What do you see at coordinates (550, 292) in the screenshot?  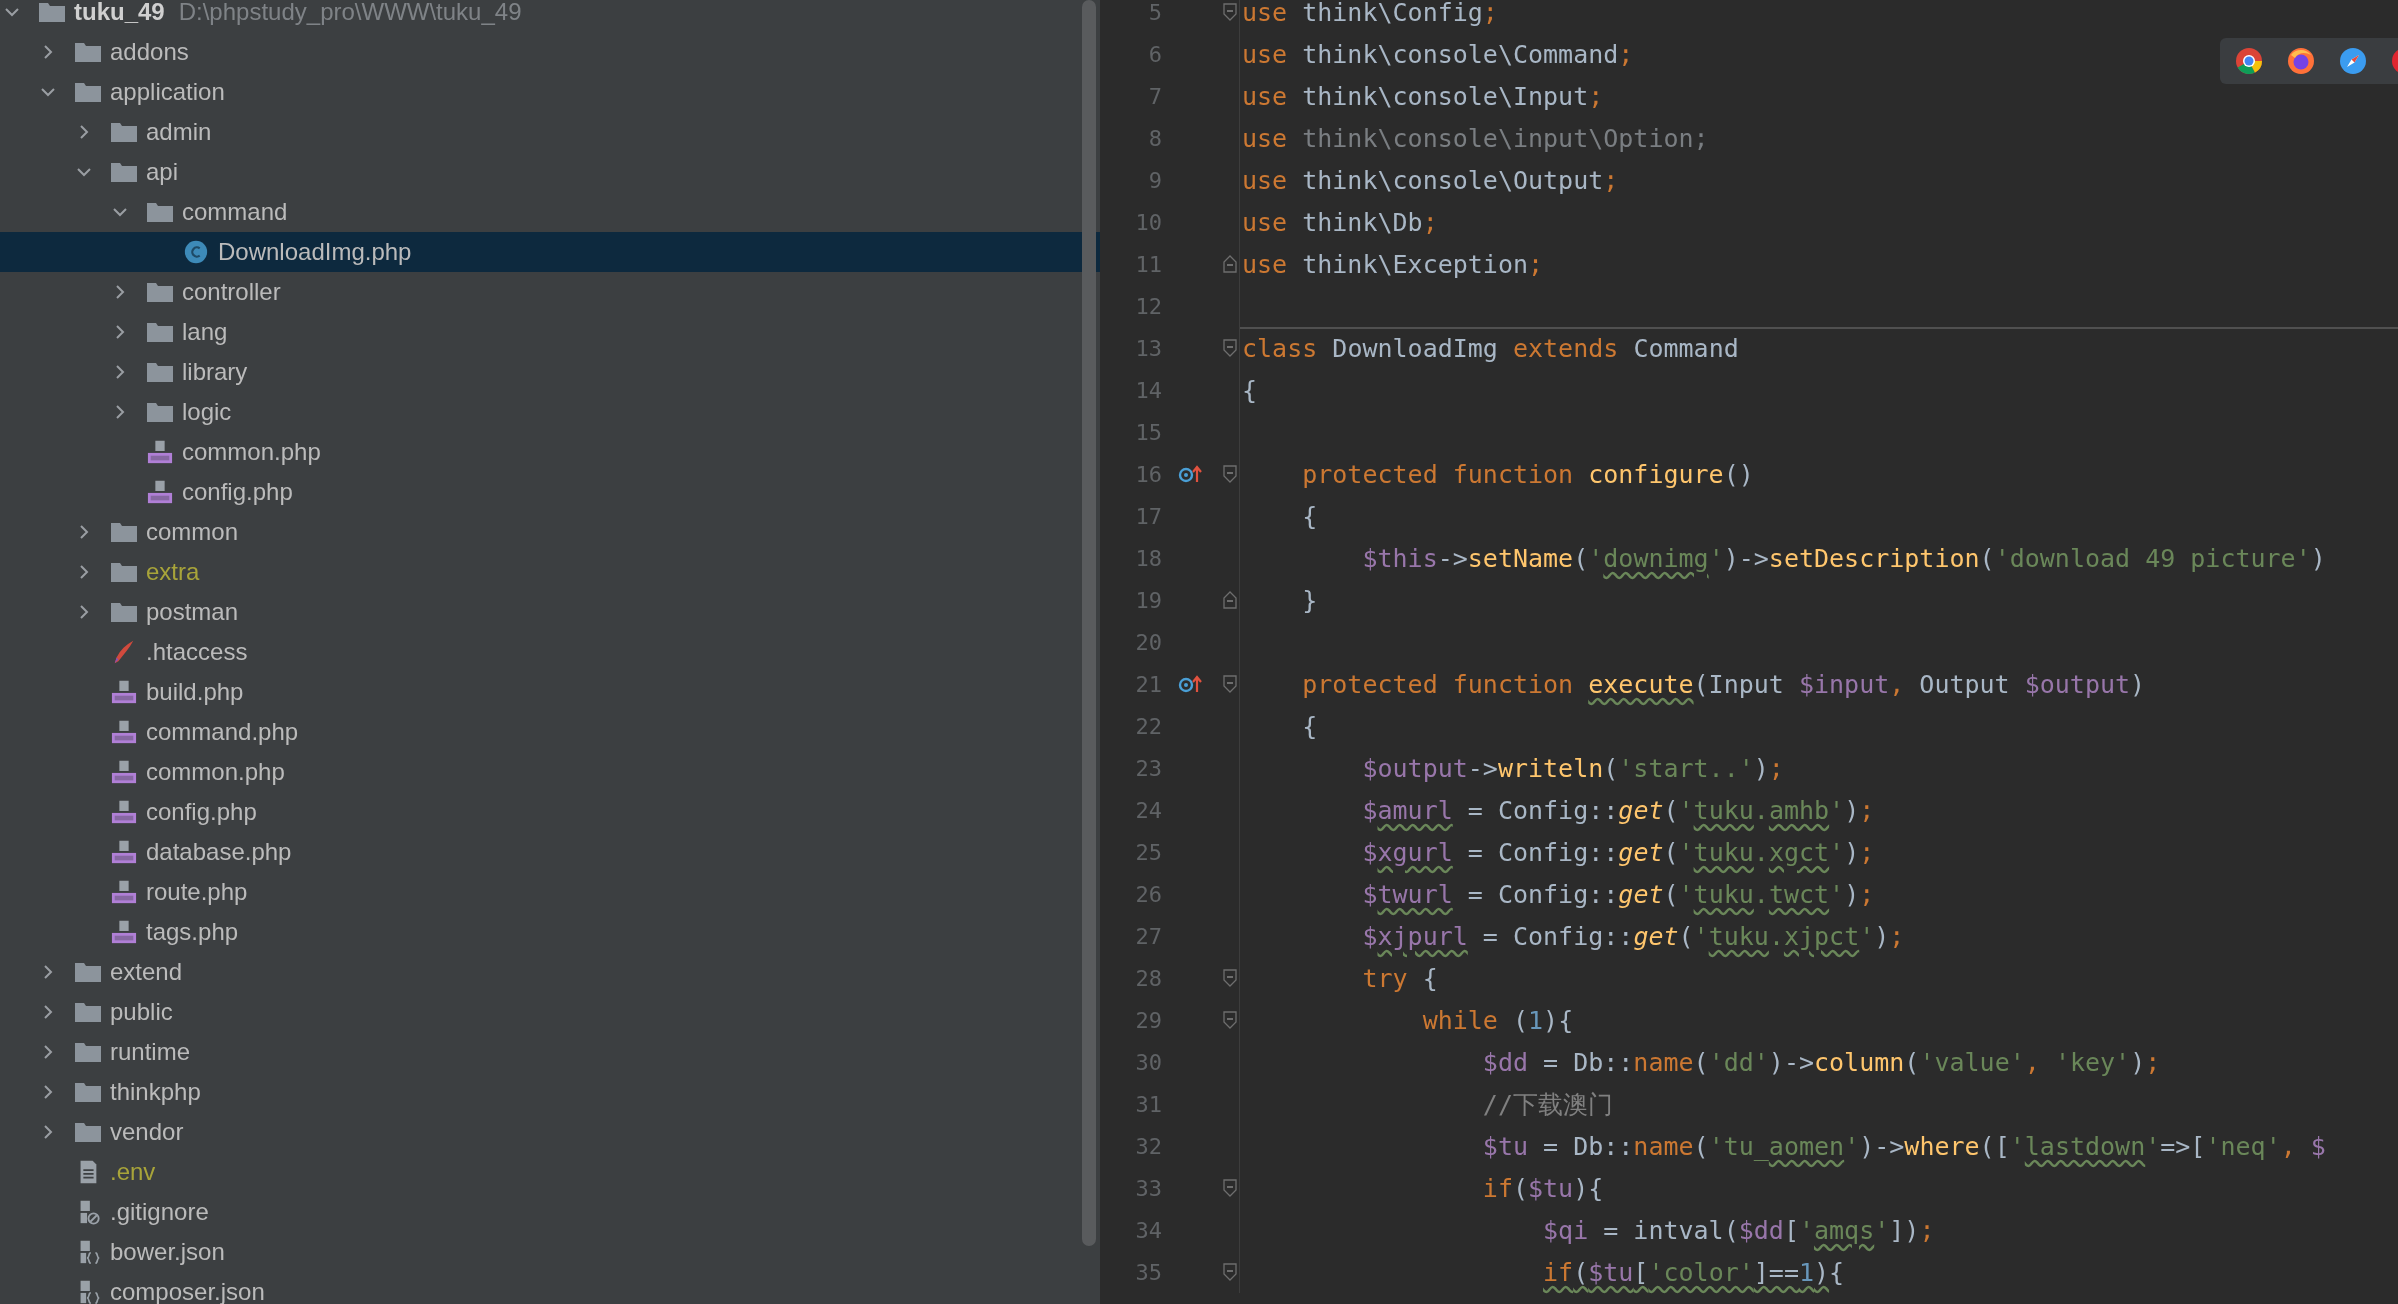 I see `tree-item: controller` at bounding box center [550, 292].